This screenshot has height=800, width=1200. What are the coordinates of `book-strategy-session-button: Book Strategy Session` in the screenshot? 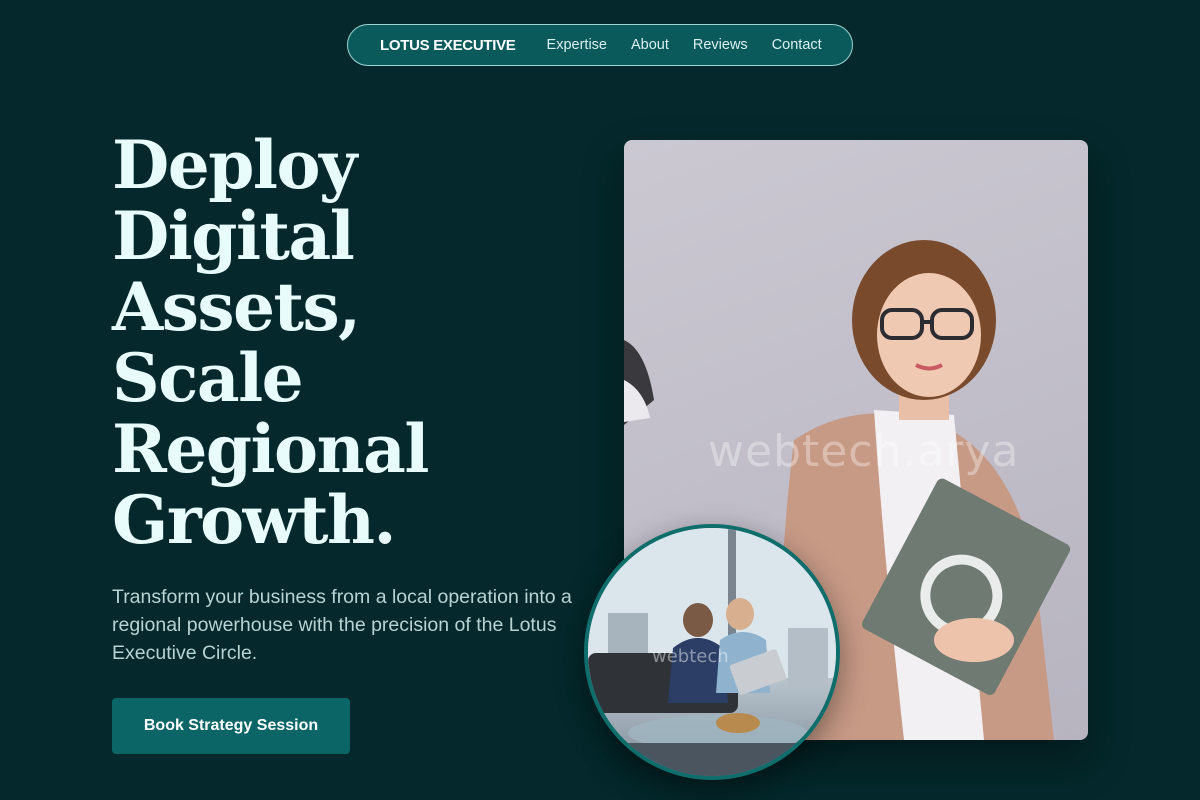 It's located at (231, 726).